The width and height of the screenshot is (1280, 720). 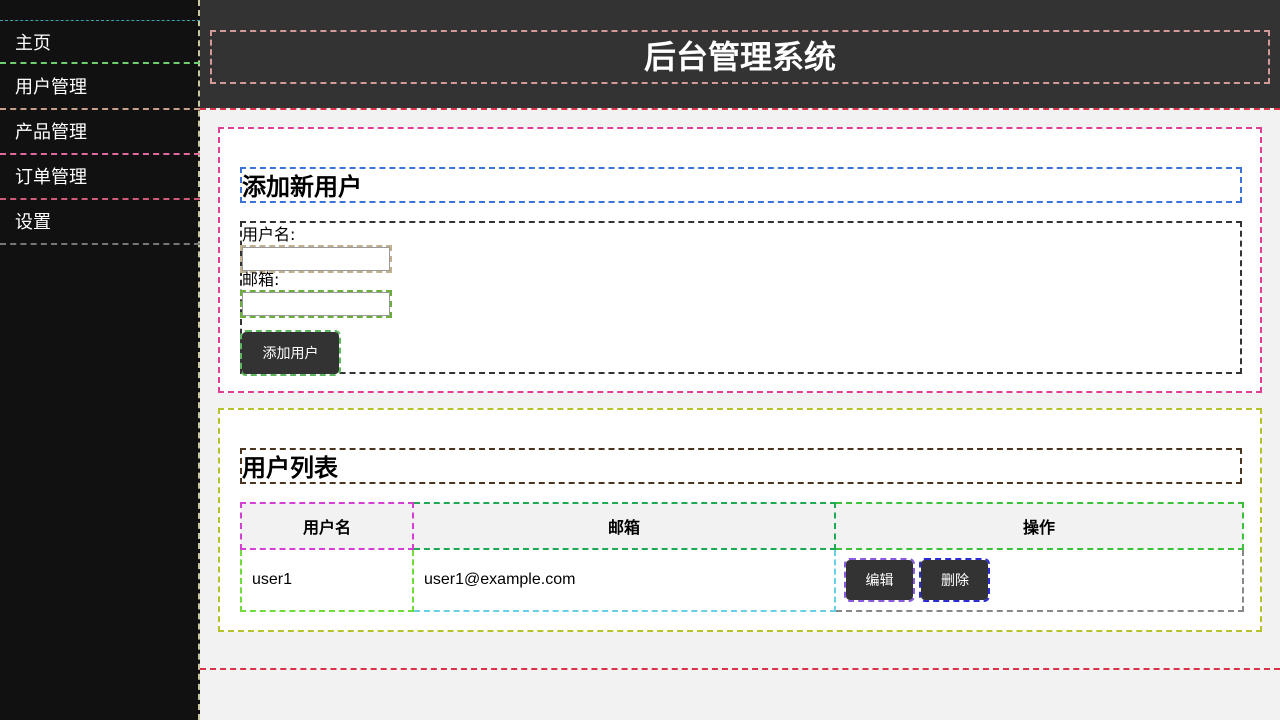 What do you see at coordinates (316, 304) in the screenshot?
I see `email-input` at bounding box center [316, 304].